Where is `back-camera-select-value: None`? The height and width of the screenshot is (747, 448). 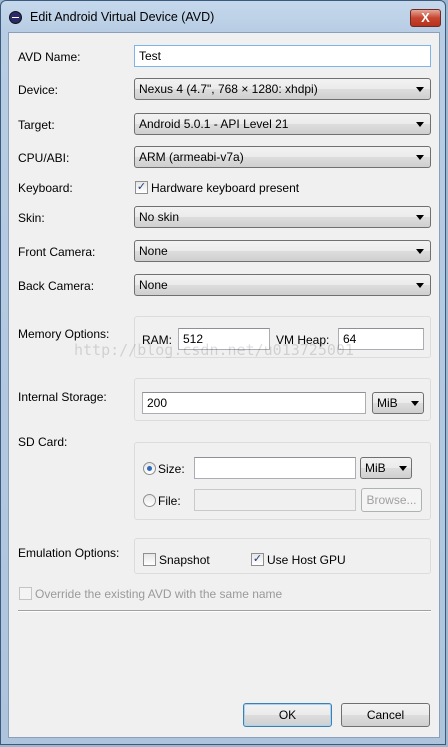 back-camera-select-value: None is located at coordinates (153, 285).